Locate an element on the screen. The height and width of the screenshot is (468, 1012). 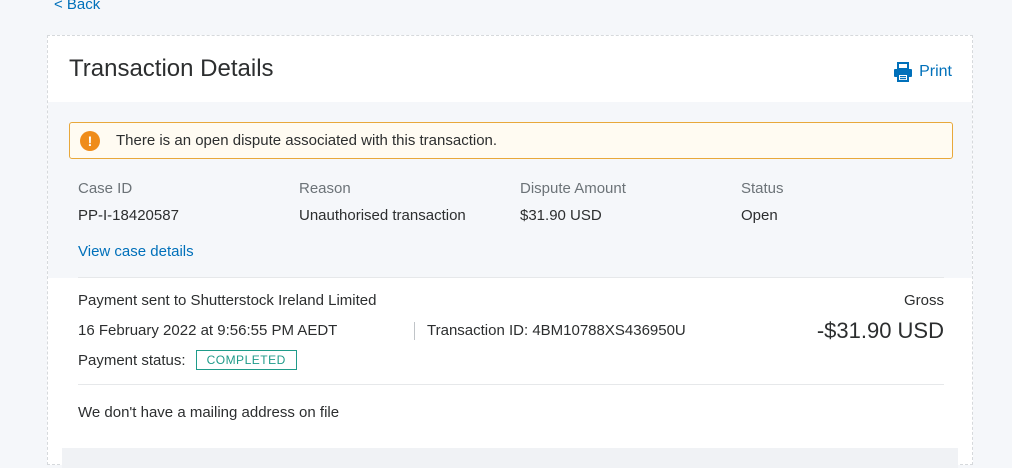
status-badge: COMPLETED is located at coordinates (246, 360).